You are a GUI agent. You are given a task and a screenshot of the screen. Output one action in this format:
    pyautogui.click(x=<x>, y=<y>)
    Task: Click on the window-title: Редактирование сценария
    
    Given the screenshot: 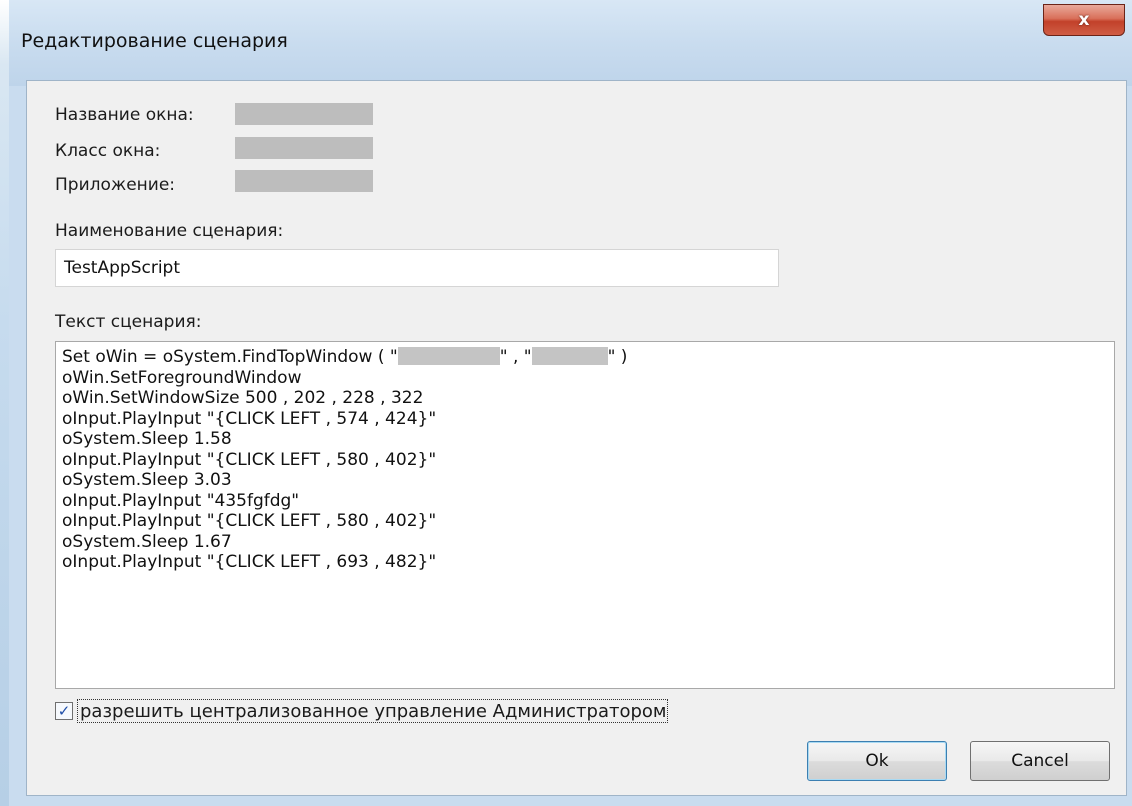 What is the action you would take?
    pyautogui.click(x=154, y=41)
    